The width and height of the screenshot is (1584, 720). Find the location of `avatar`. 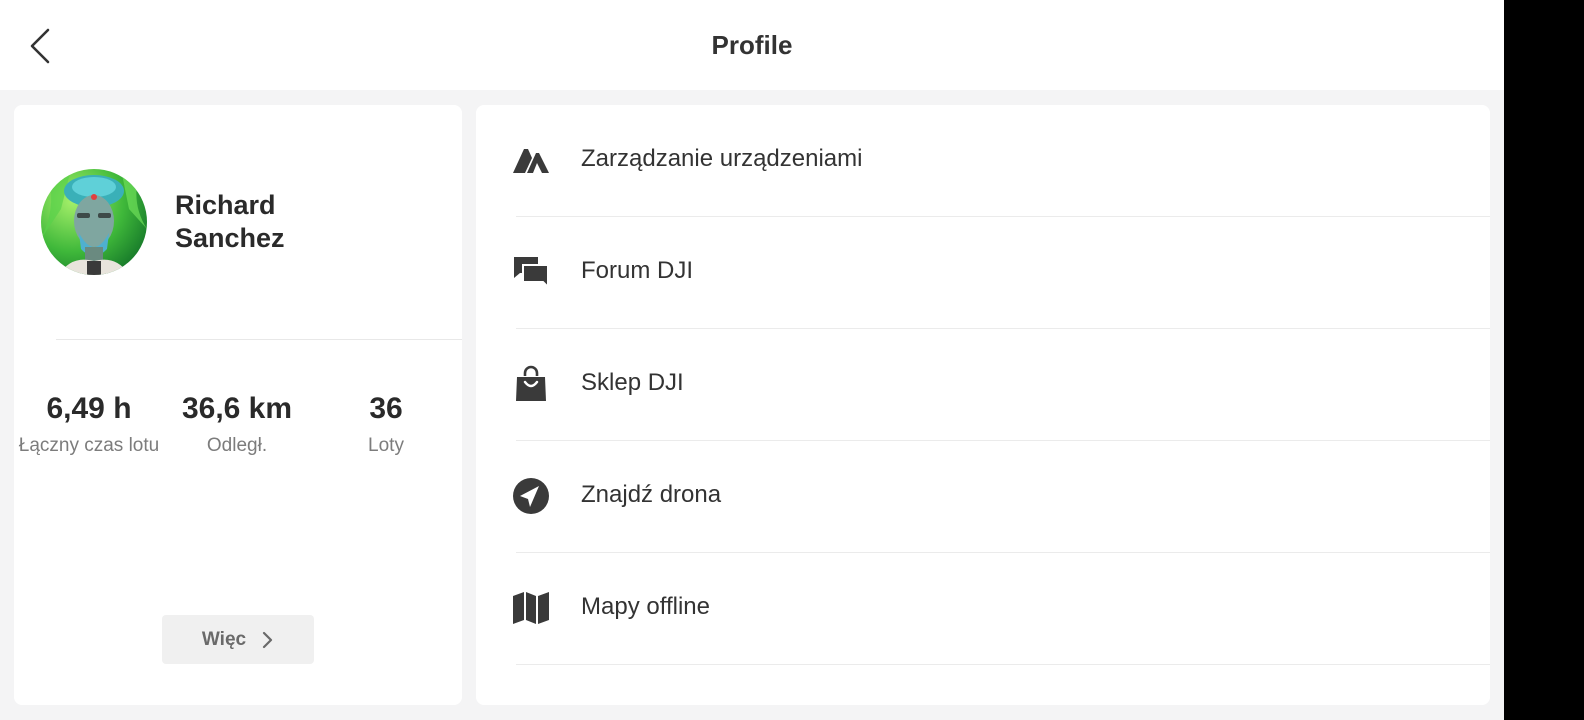

avatar is located at coordinates (94, 222).